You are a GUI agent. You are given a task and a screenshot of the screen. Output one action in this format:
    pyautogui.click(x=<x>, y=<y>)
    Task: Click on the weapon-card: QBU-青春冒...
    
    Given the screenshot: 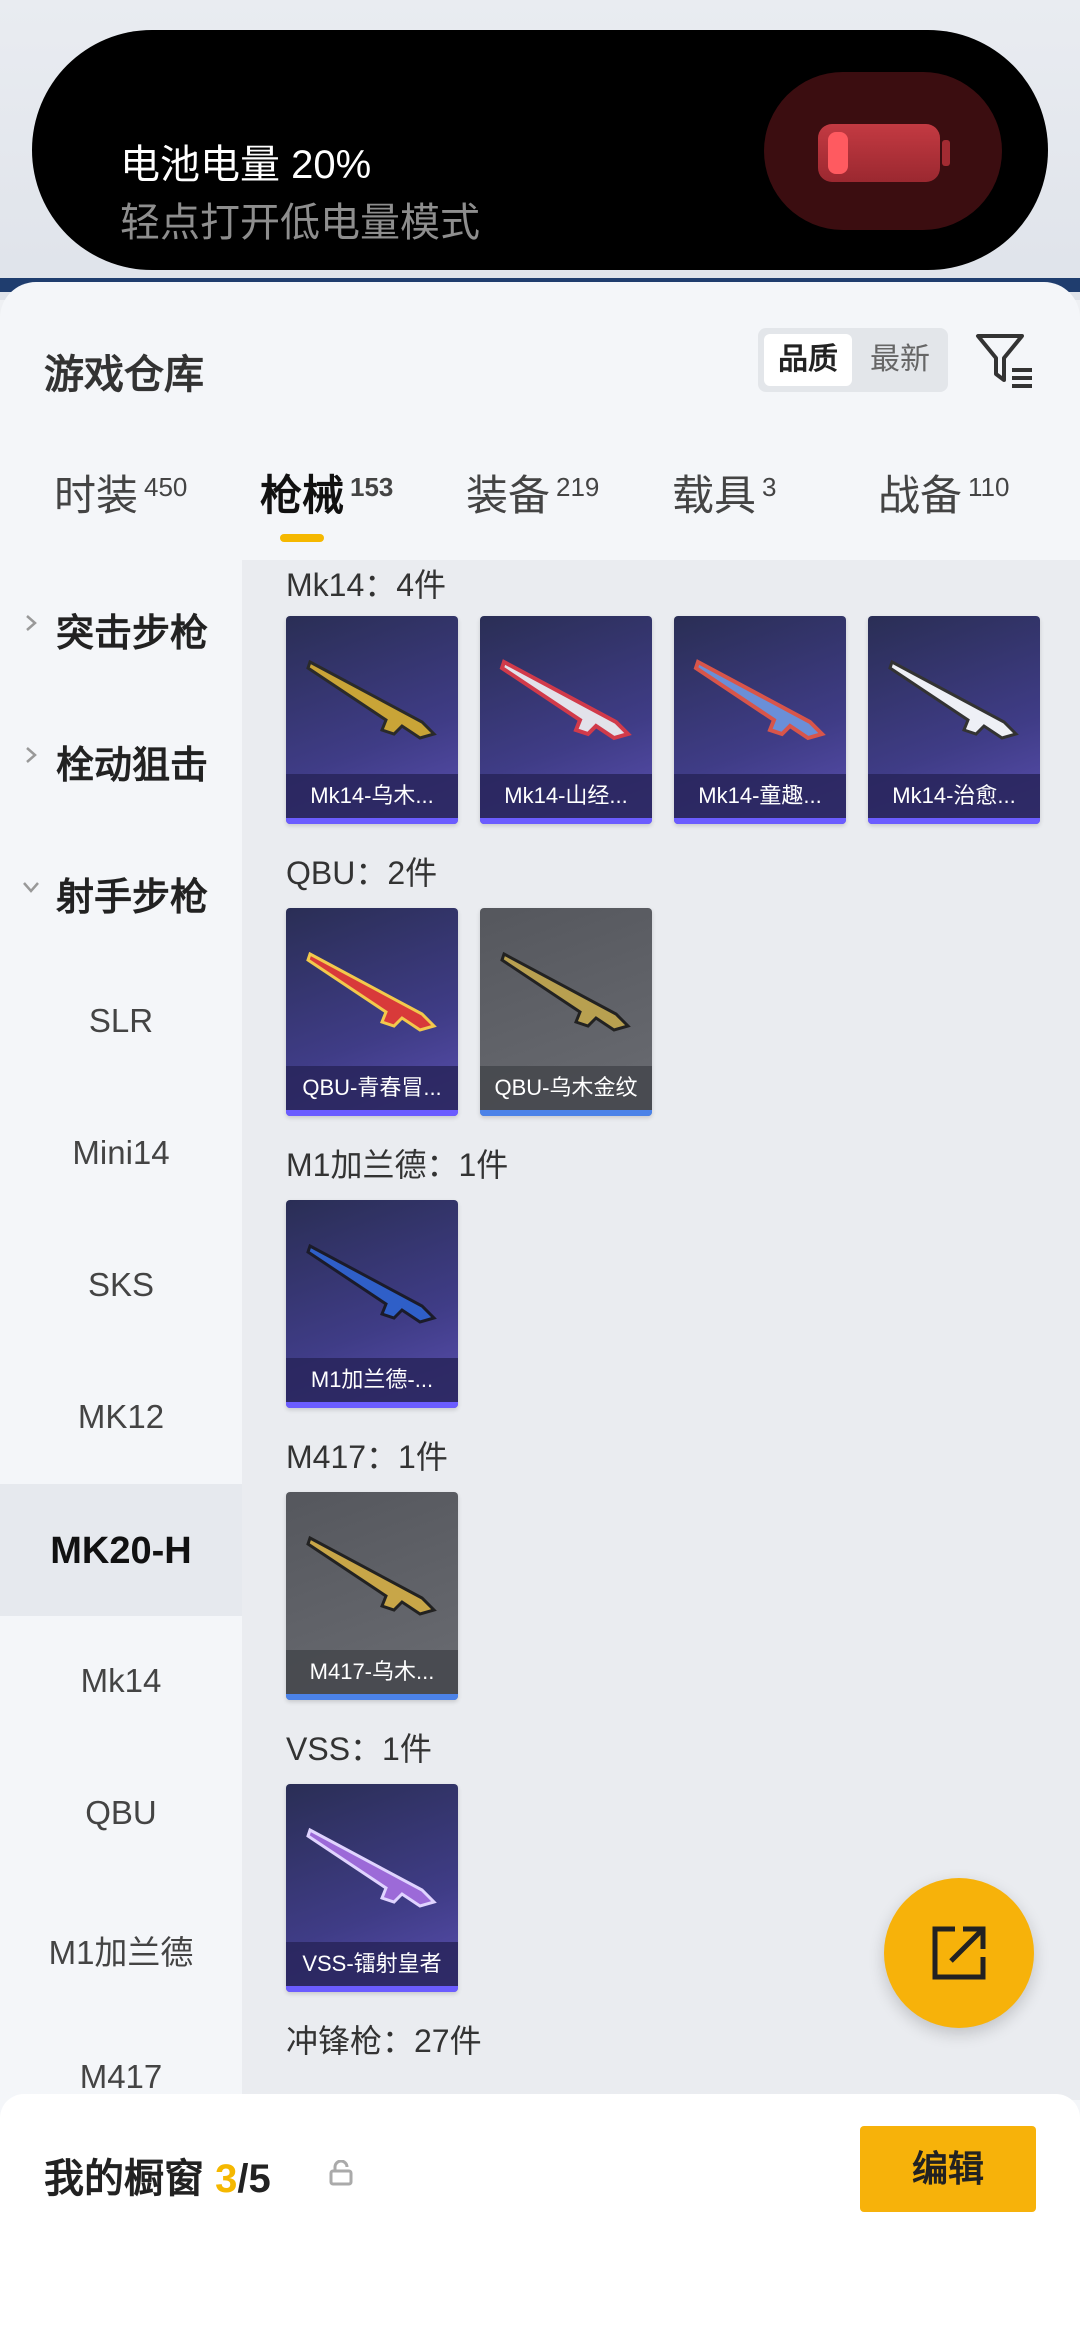 What is the action you would take?
    pyautogui.click(x=372, y=1012)
    